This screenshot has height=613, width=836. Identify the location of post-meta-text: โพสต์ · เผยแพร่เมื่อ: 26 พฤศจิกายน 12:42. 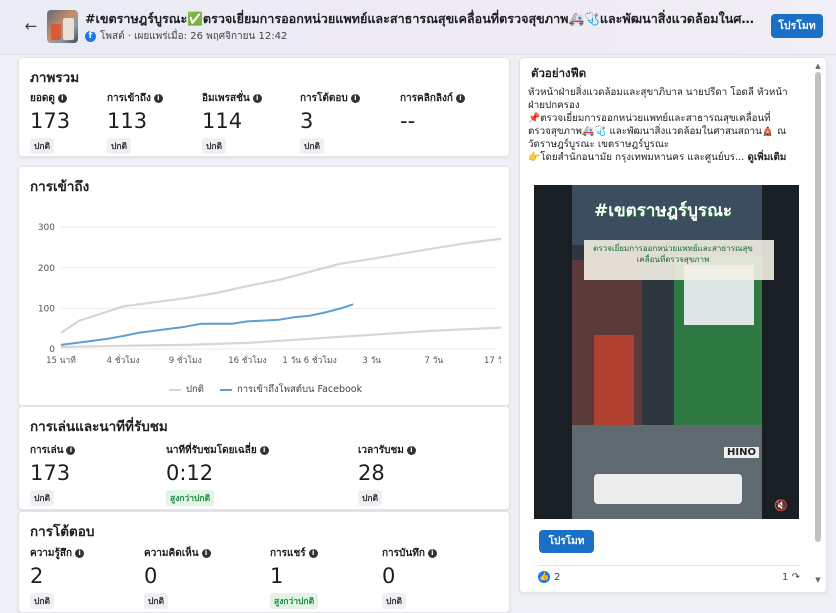
(194, 36).